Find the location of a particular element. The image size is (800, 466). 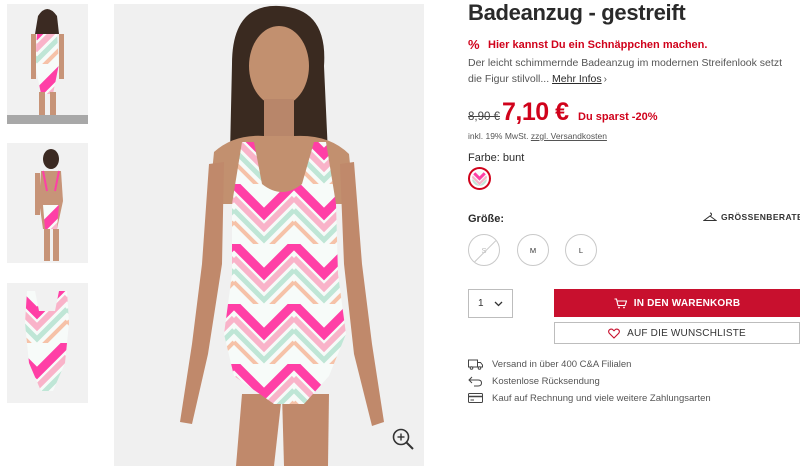

color-label: Farbe: bunt is located at coordinates (496, 158).